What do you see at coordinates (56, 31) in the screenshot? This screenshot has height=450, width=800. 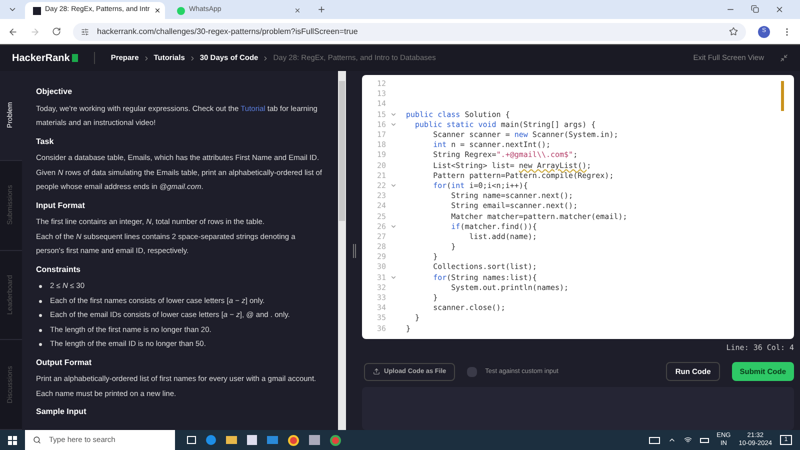 I see `reload-icon` at bounding box center [56, 31].